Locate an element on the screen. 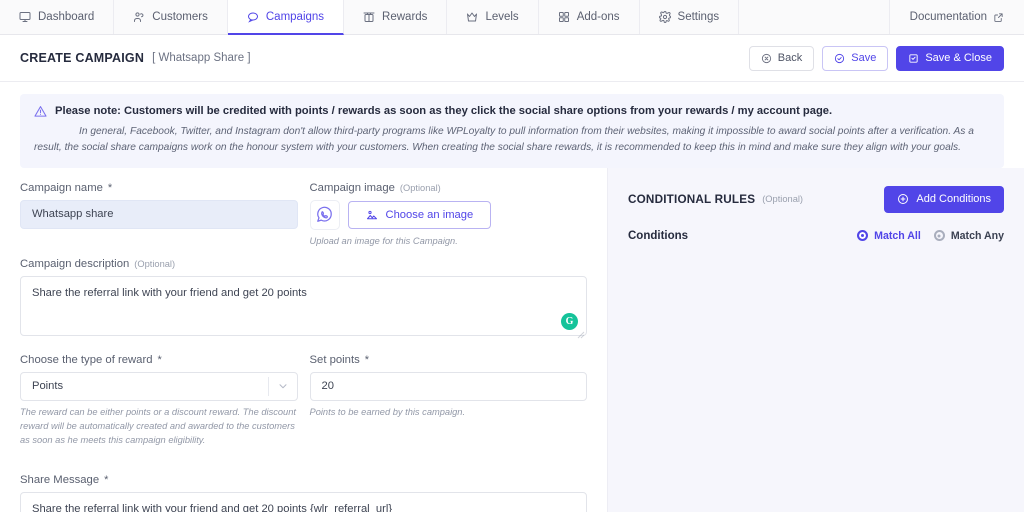 The height and width of the screenshot is (512, 1024). nav-item-customers: Customers is located at coordinates (171, 17).